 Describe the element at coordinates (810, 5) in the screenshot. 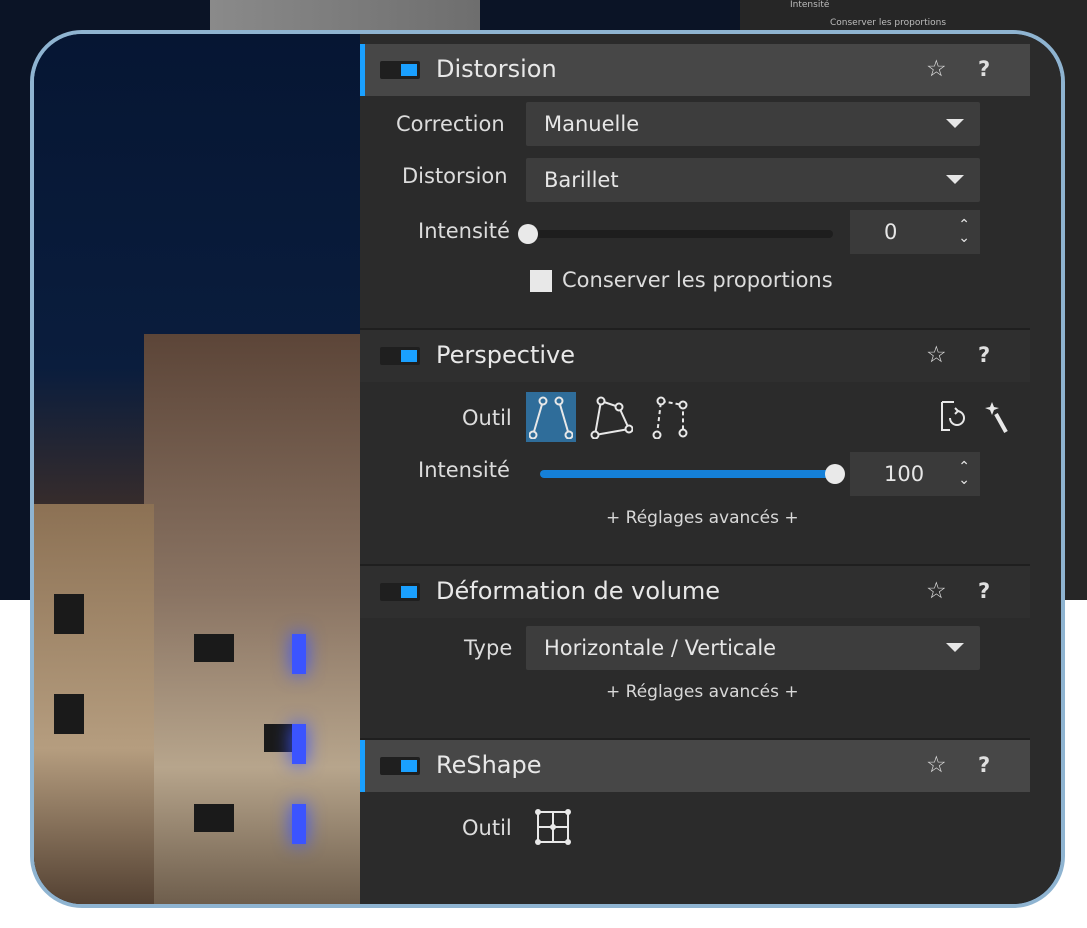

I see `background-hint-intensity: Intensité` at that location.